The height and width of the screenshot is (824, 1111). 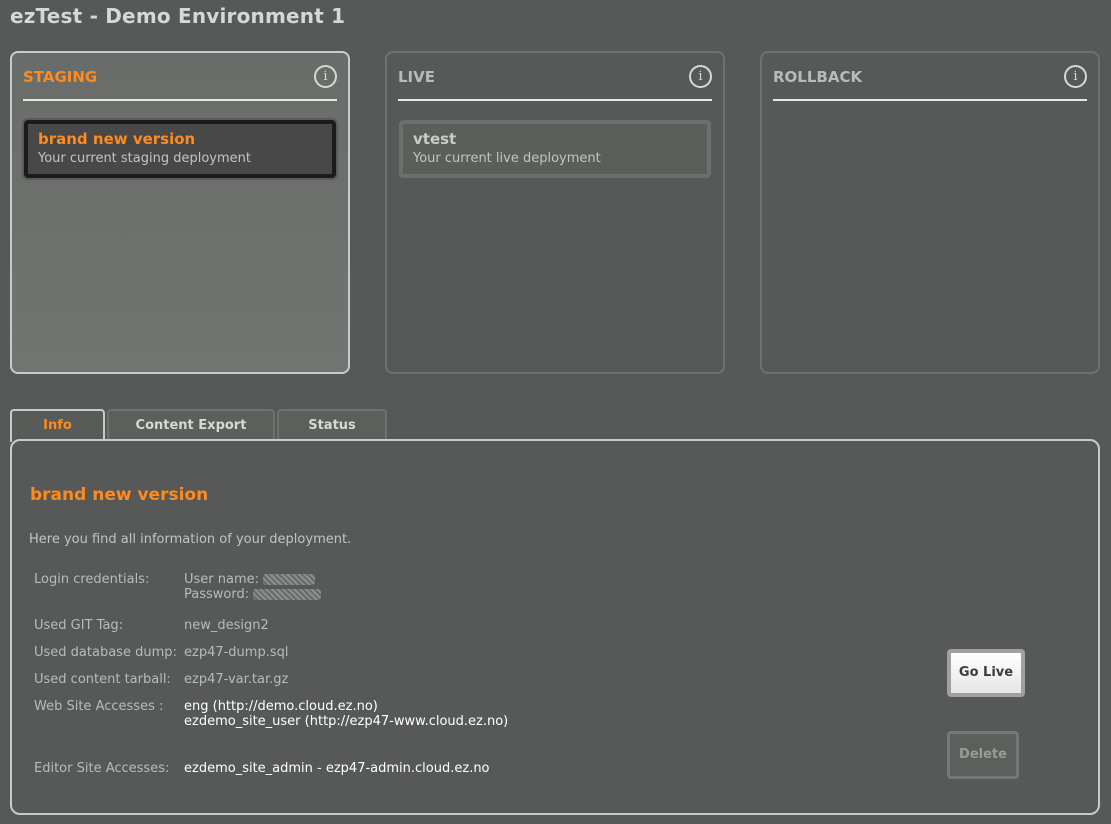 What do you see at coordinates (60, 77) in the screenshot?
I see `panel-title: STAGING` at bounding box center [60, 77].